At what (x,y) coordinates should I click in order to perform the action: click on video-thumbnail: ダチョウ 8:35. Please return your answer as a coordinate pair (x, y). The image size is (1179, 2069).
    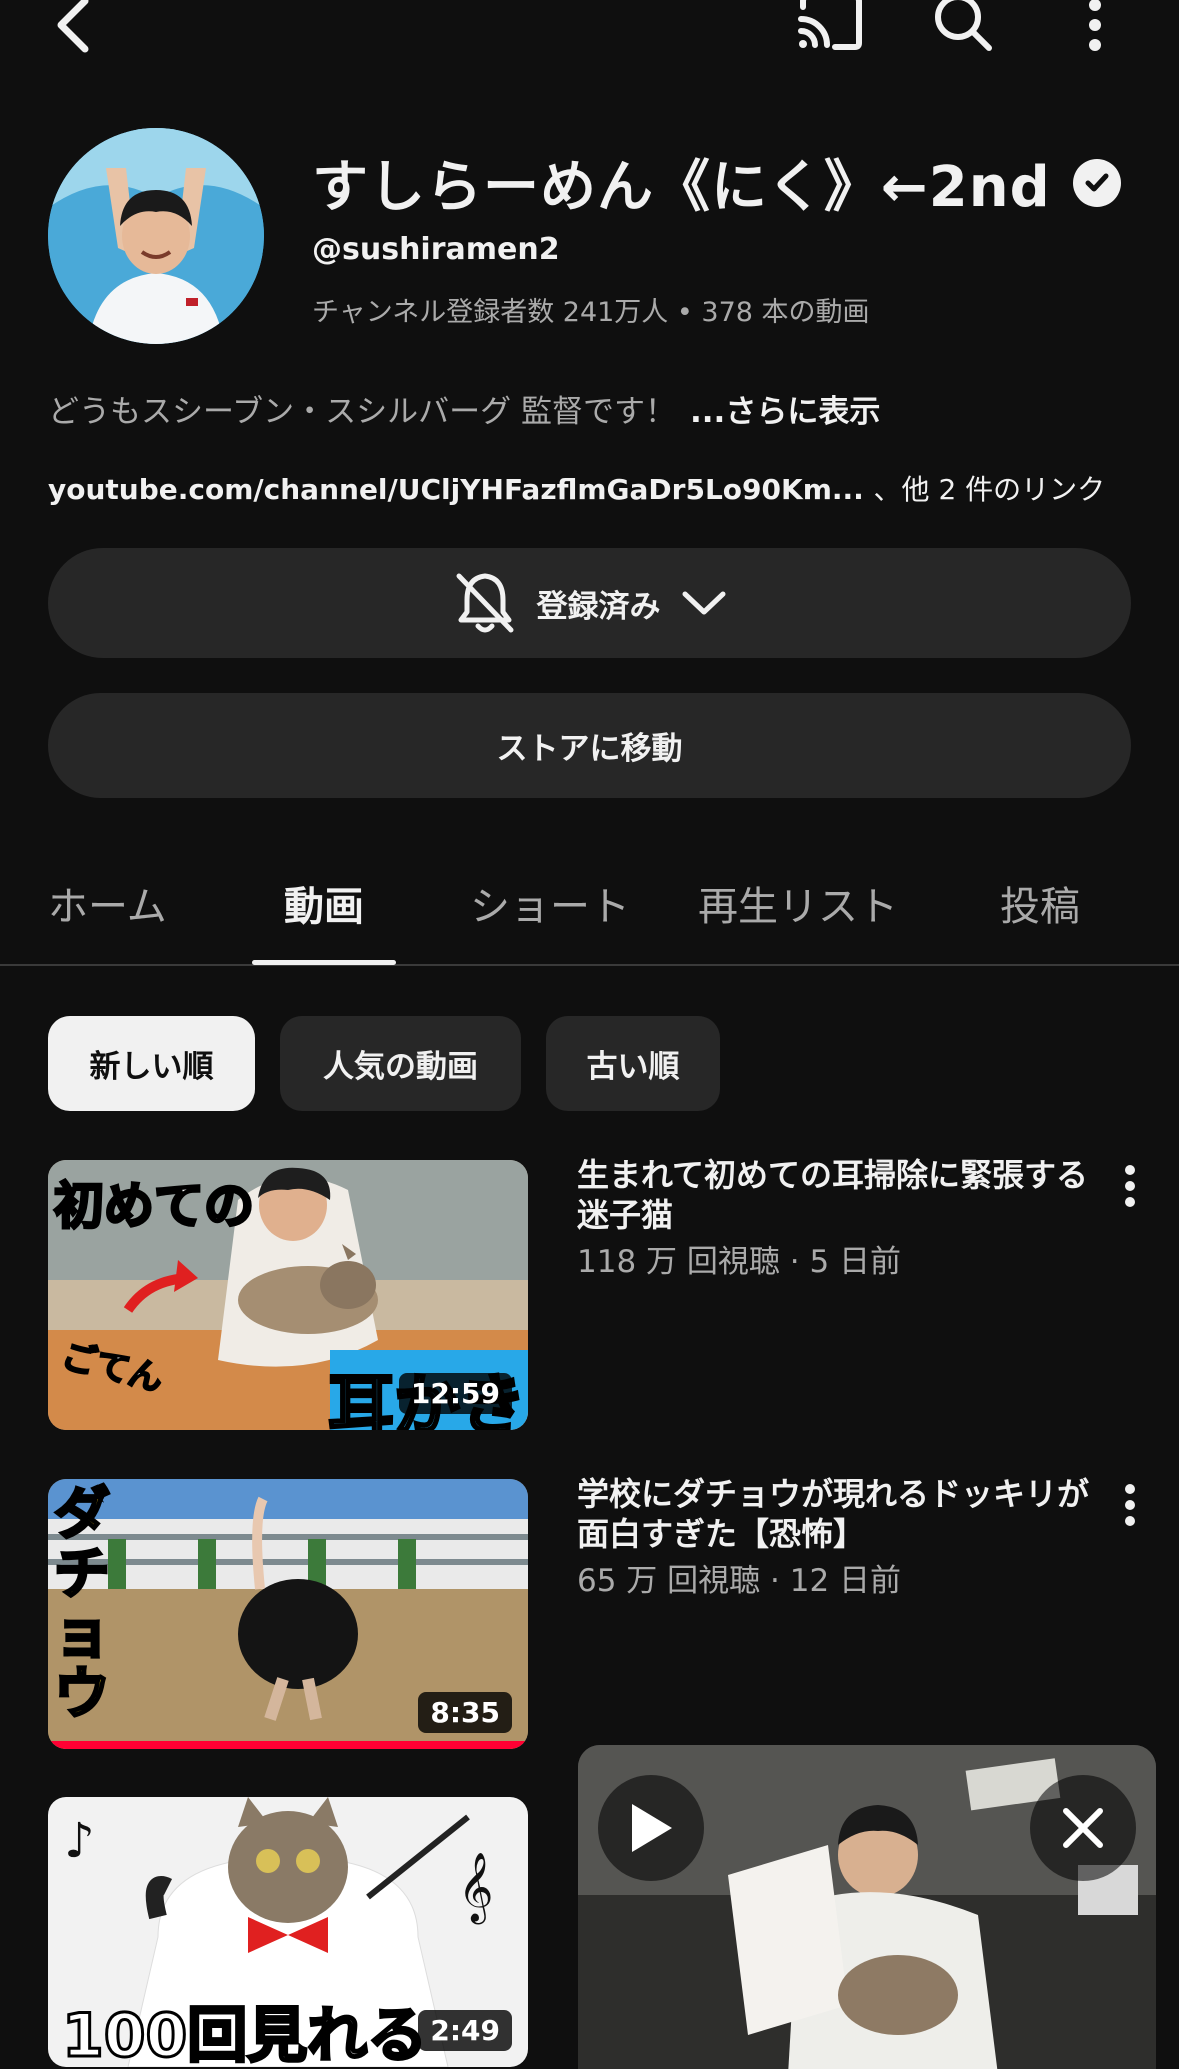
    Looking at the image, I should click on (288, 1614).